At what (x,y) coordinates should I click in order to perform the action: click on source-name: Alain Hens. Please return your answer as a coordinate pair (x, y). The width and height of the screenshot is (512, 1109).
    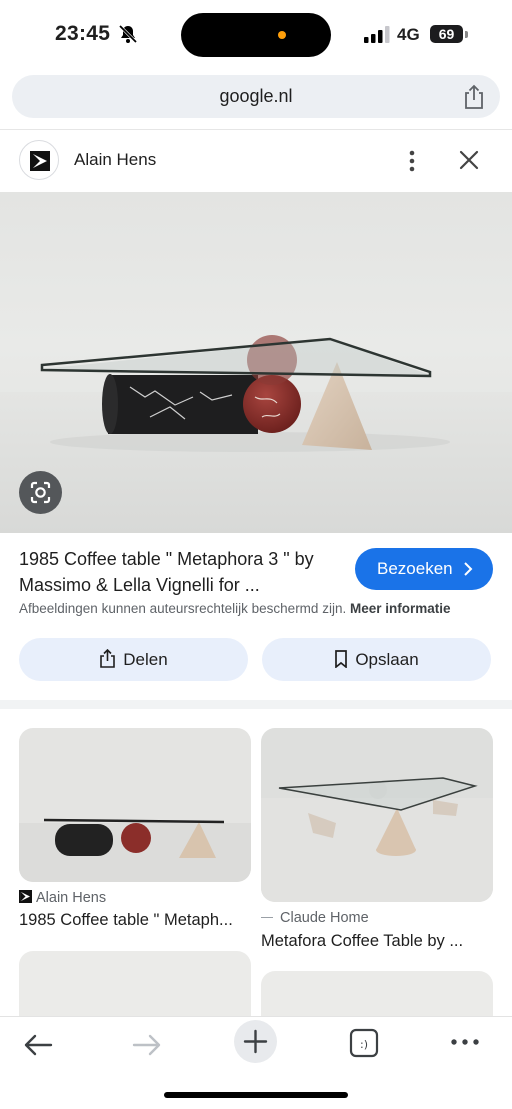
    Looking at the image, I should click on (115, 160).